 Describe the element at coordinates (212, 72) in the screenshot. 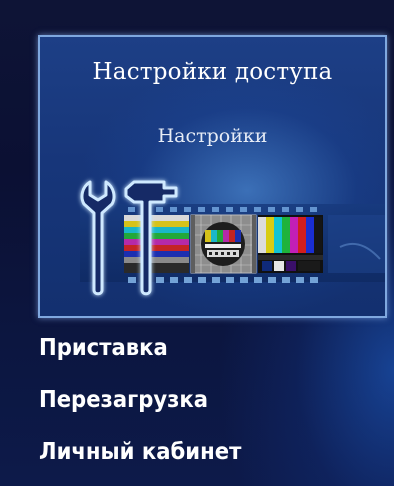

I see `tile-title: Настройки доступа` at that location.